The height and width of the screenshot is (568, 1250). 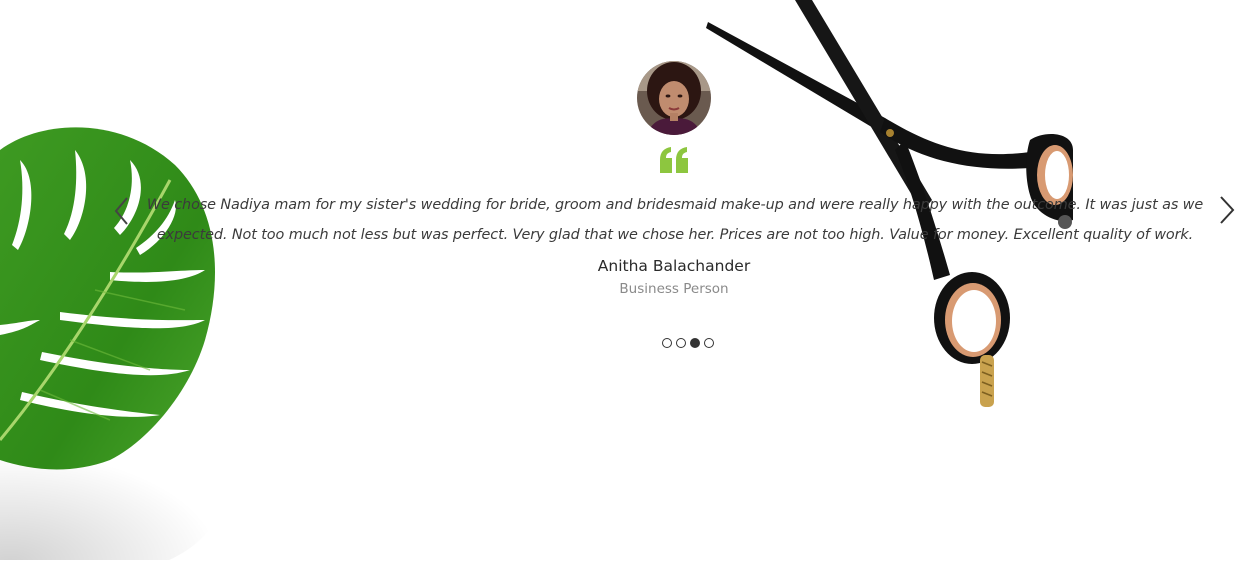 What do you see at coordinates (1228, 210) in the screenshot?
I see `chevron-right-icon` at bounding box center [1228, 210].